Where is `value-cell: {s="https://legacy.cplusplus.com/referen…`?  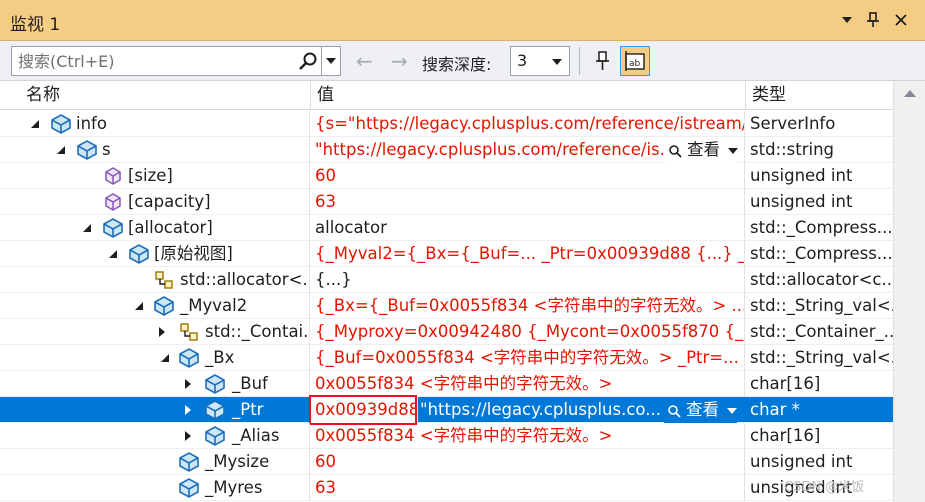 value-cell: {s="https://legacy.cplusplus.com/referen… is located at coordinates (528, 124).